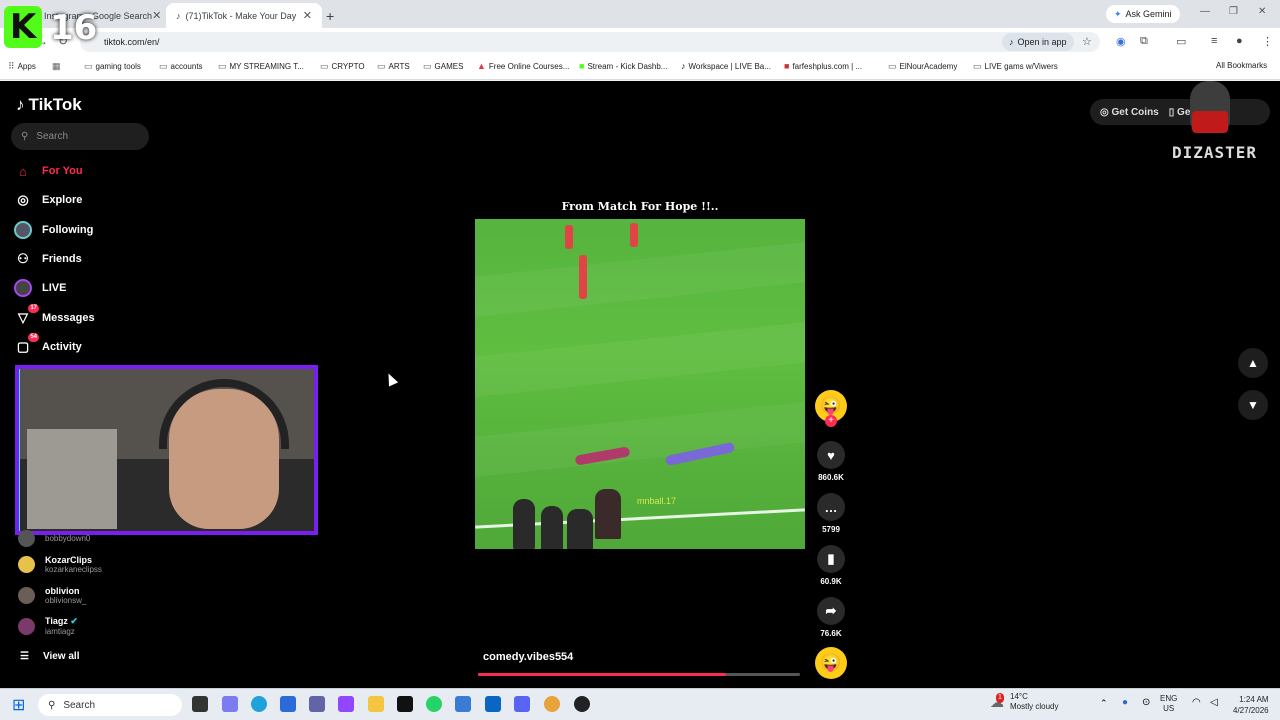 The height and width of the screenshot is (720, 1280). What do you see at coordinates (52, 595) in the screenshot?
I see `account-item: oblivion oblivionsw_` at bounding box center [52, 595].